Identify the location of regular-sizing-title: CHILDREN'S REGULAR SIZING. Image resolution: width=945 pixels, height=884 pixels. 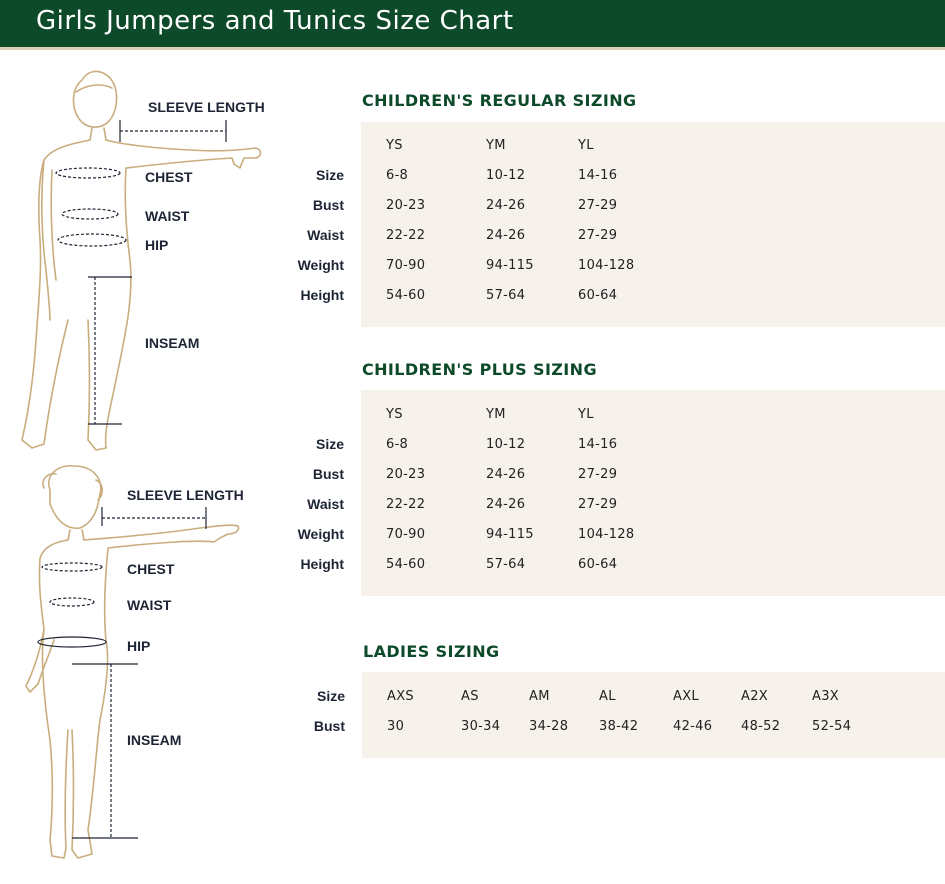
(499, 100).